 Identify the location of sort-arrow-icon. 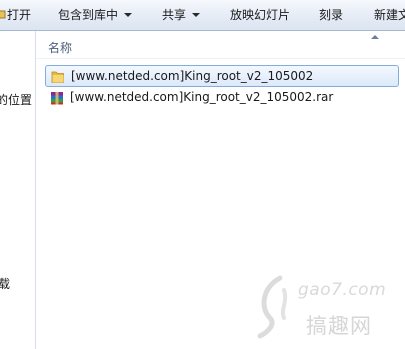
(375, 37).